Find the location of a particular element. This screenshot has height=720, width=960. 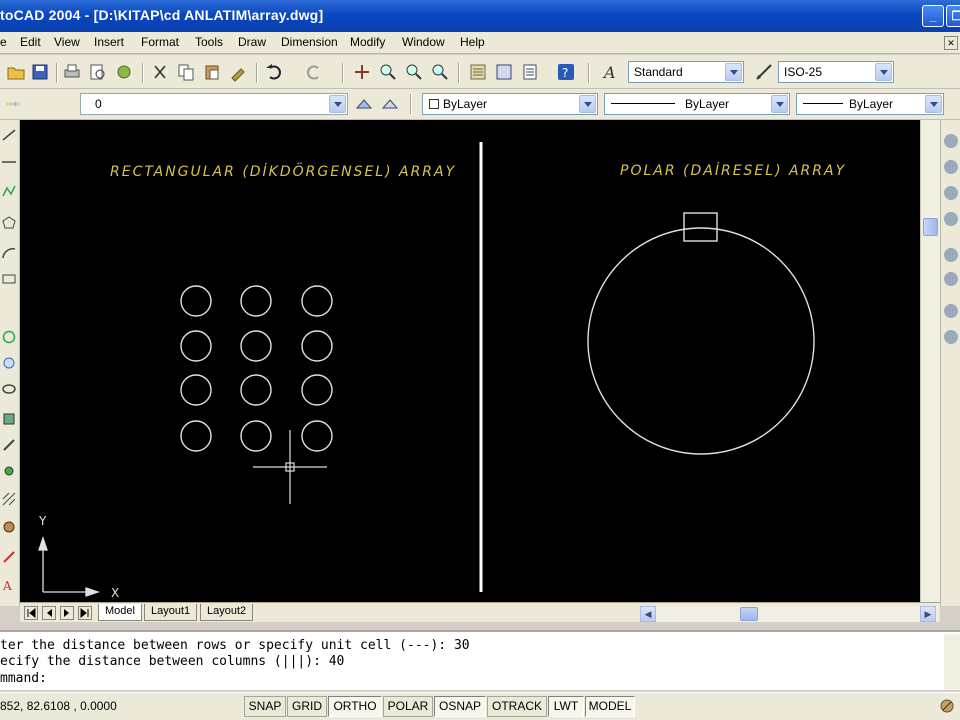

zoom-center-icon is located at coordinates (951, 219).